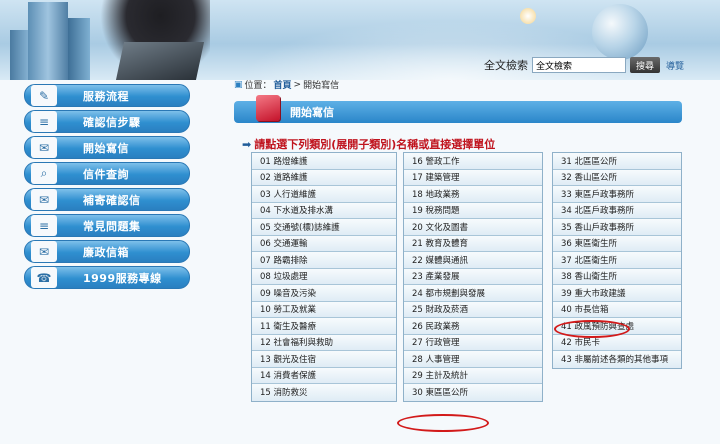 The image size is (720, 444). I want to click on category-item: 27 行政管理, so click(473, 342).